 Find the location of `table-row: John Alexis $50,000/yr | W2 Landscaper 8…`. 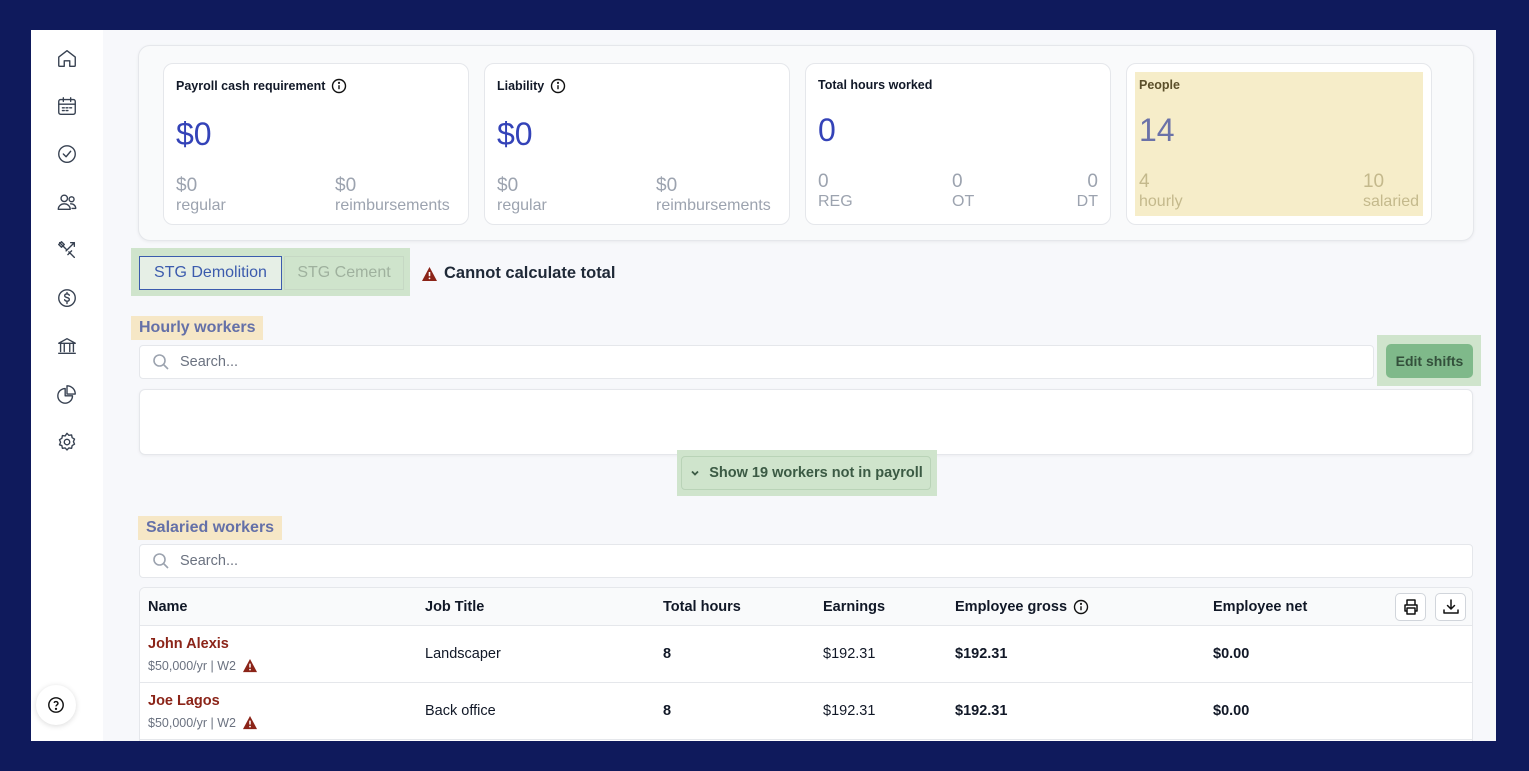

table-row: John Alexis $50,000/yr | W2 Landscaper 8… is located at coordinates (806, 654).